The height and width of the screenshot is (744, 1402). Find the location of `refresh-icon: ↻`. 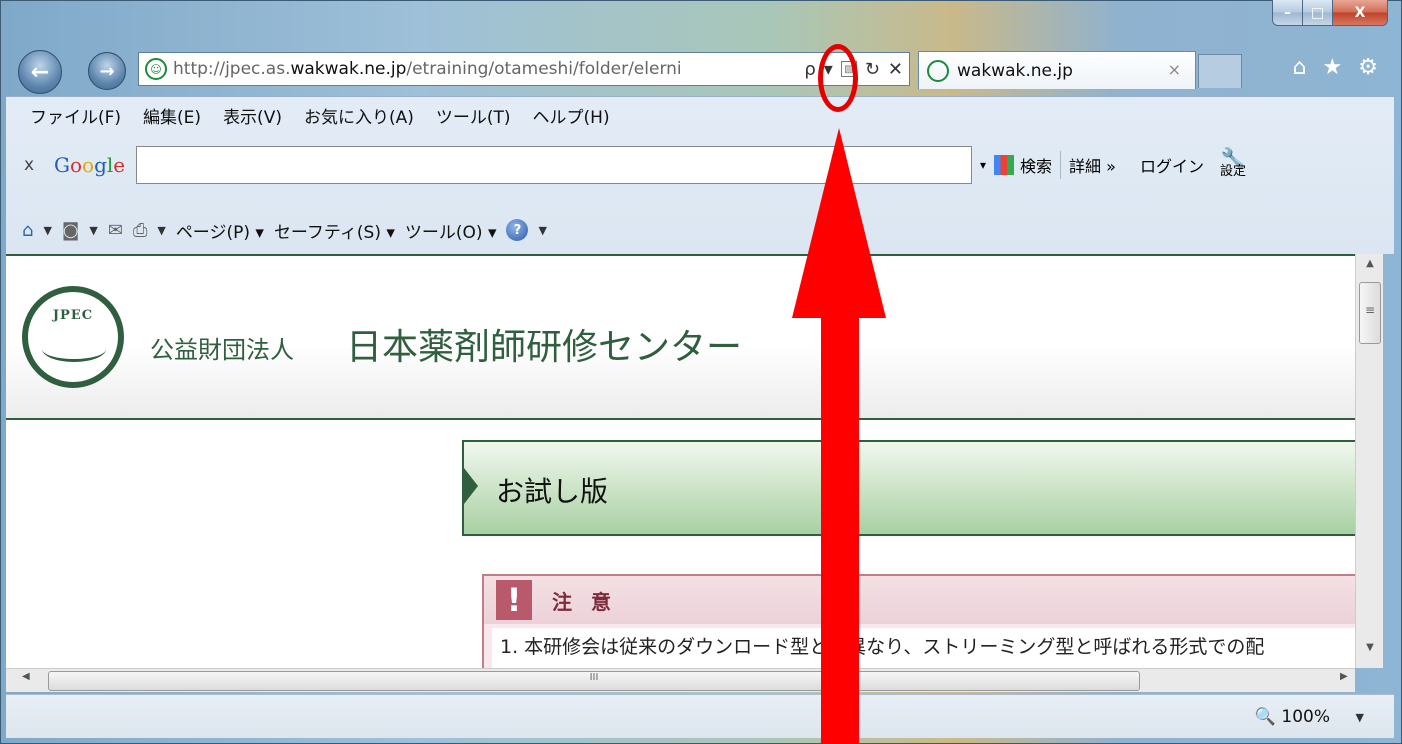

refresh-icon: ↻ is located at coordinates (872, 69).